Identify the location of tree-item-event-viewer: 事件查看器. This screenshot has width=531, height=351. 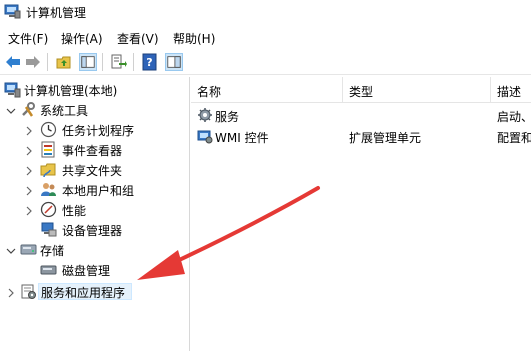
(95, 150).